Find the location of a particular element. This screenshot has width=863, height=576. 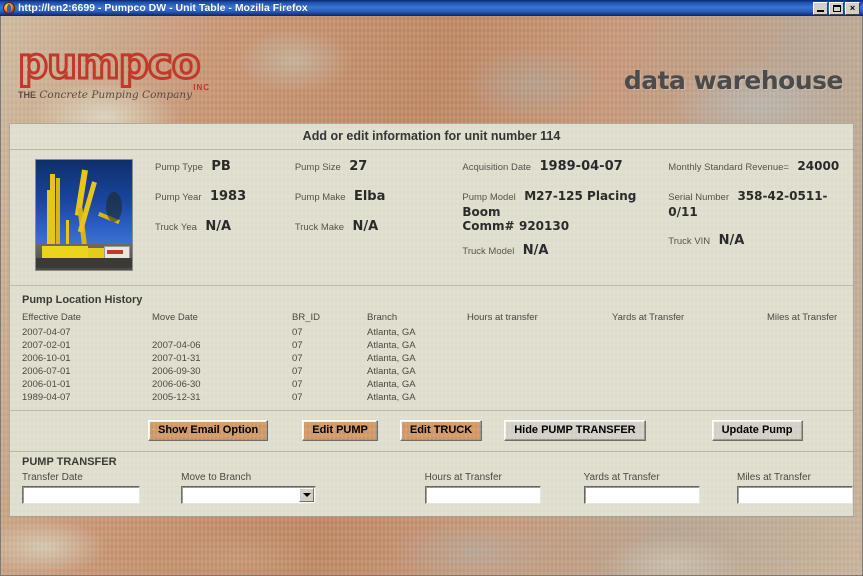

close-icon: × is located at coordinates (852, 7).